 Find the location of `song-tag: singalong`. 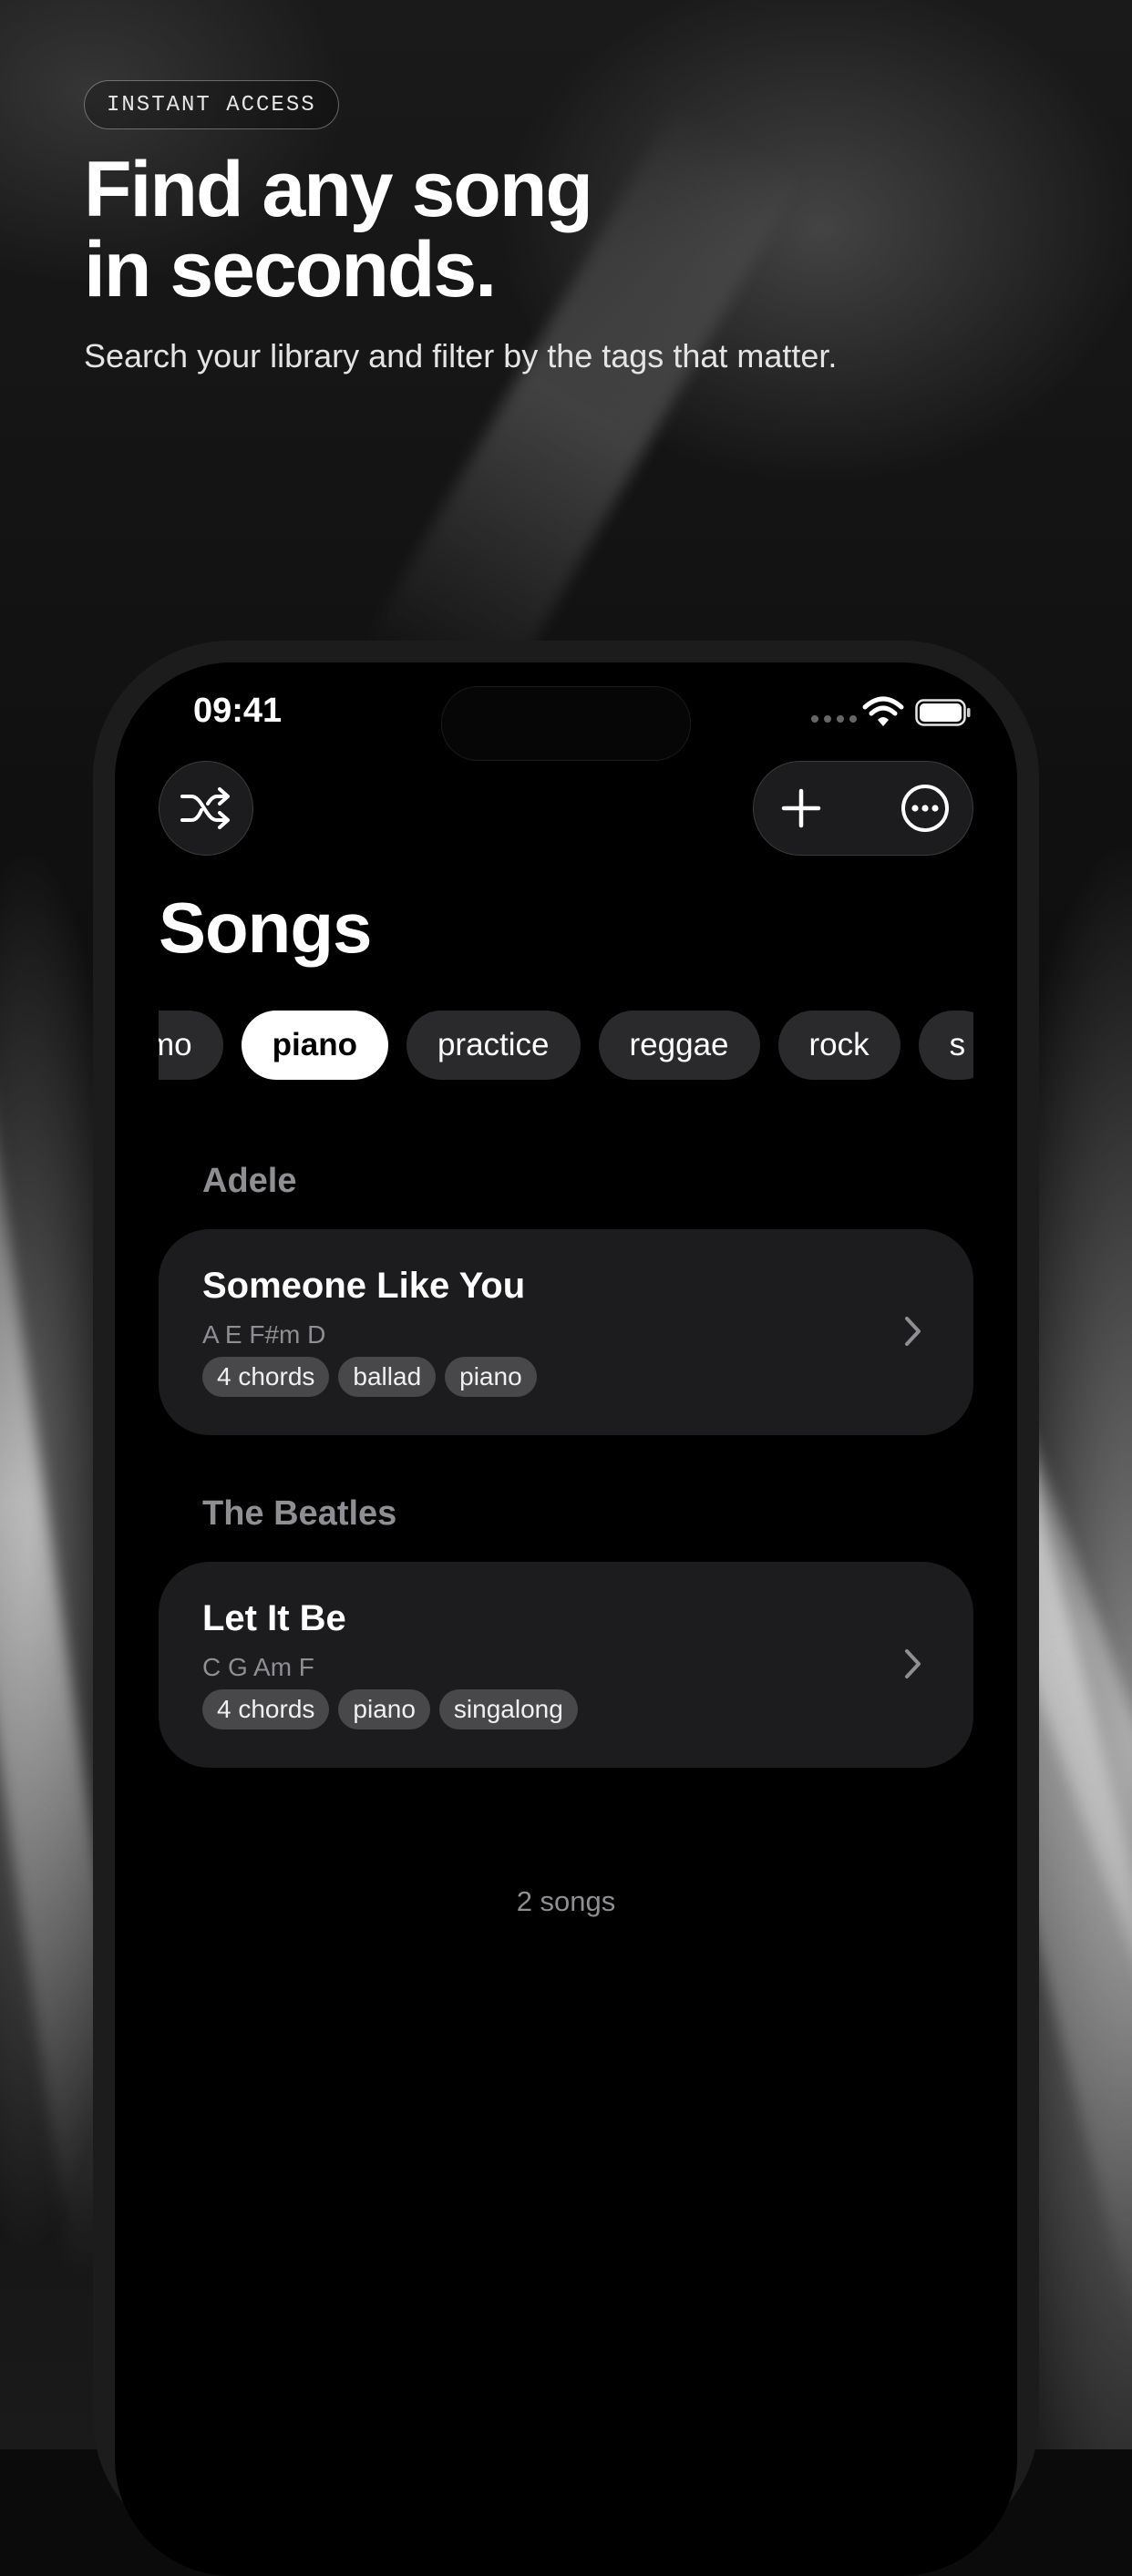

song-tag: singalong is located at coordinates (508, 1709).